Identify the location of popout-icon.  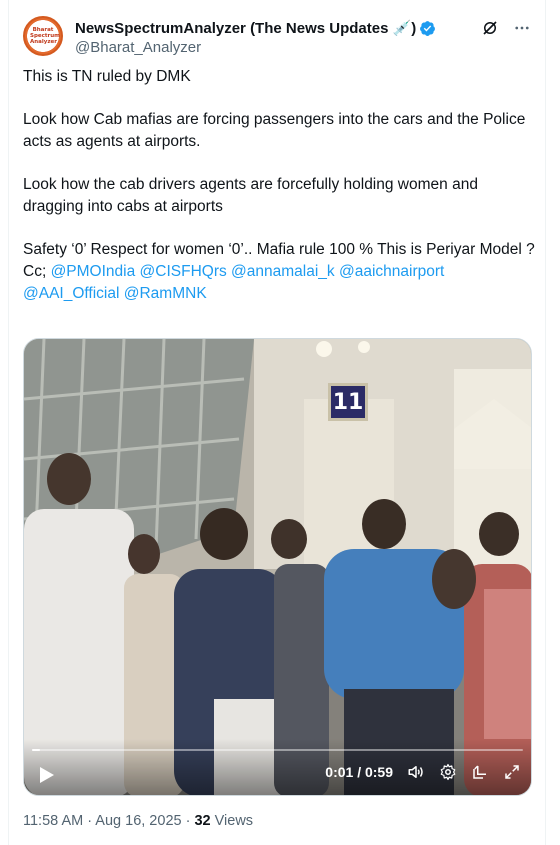
(480, 772).